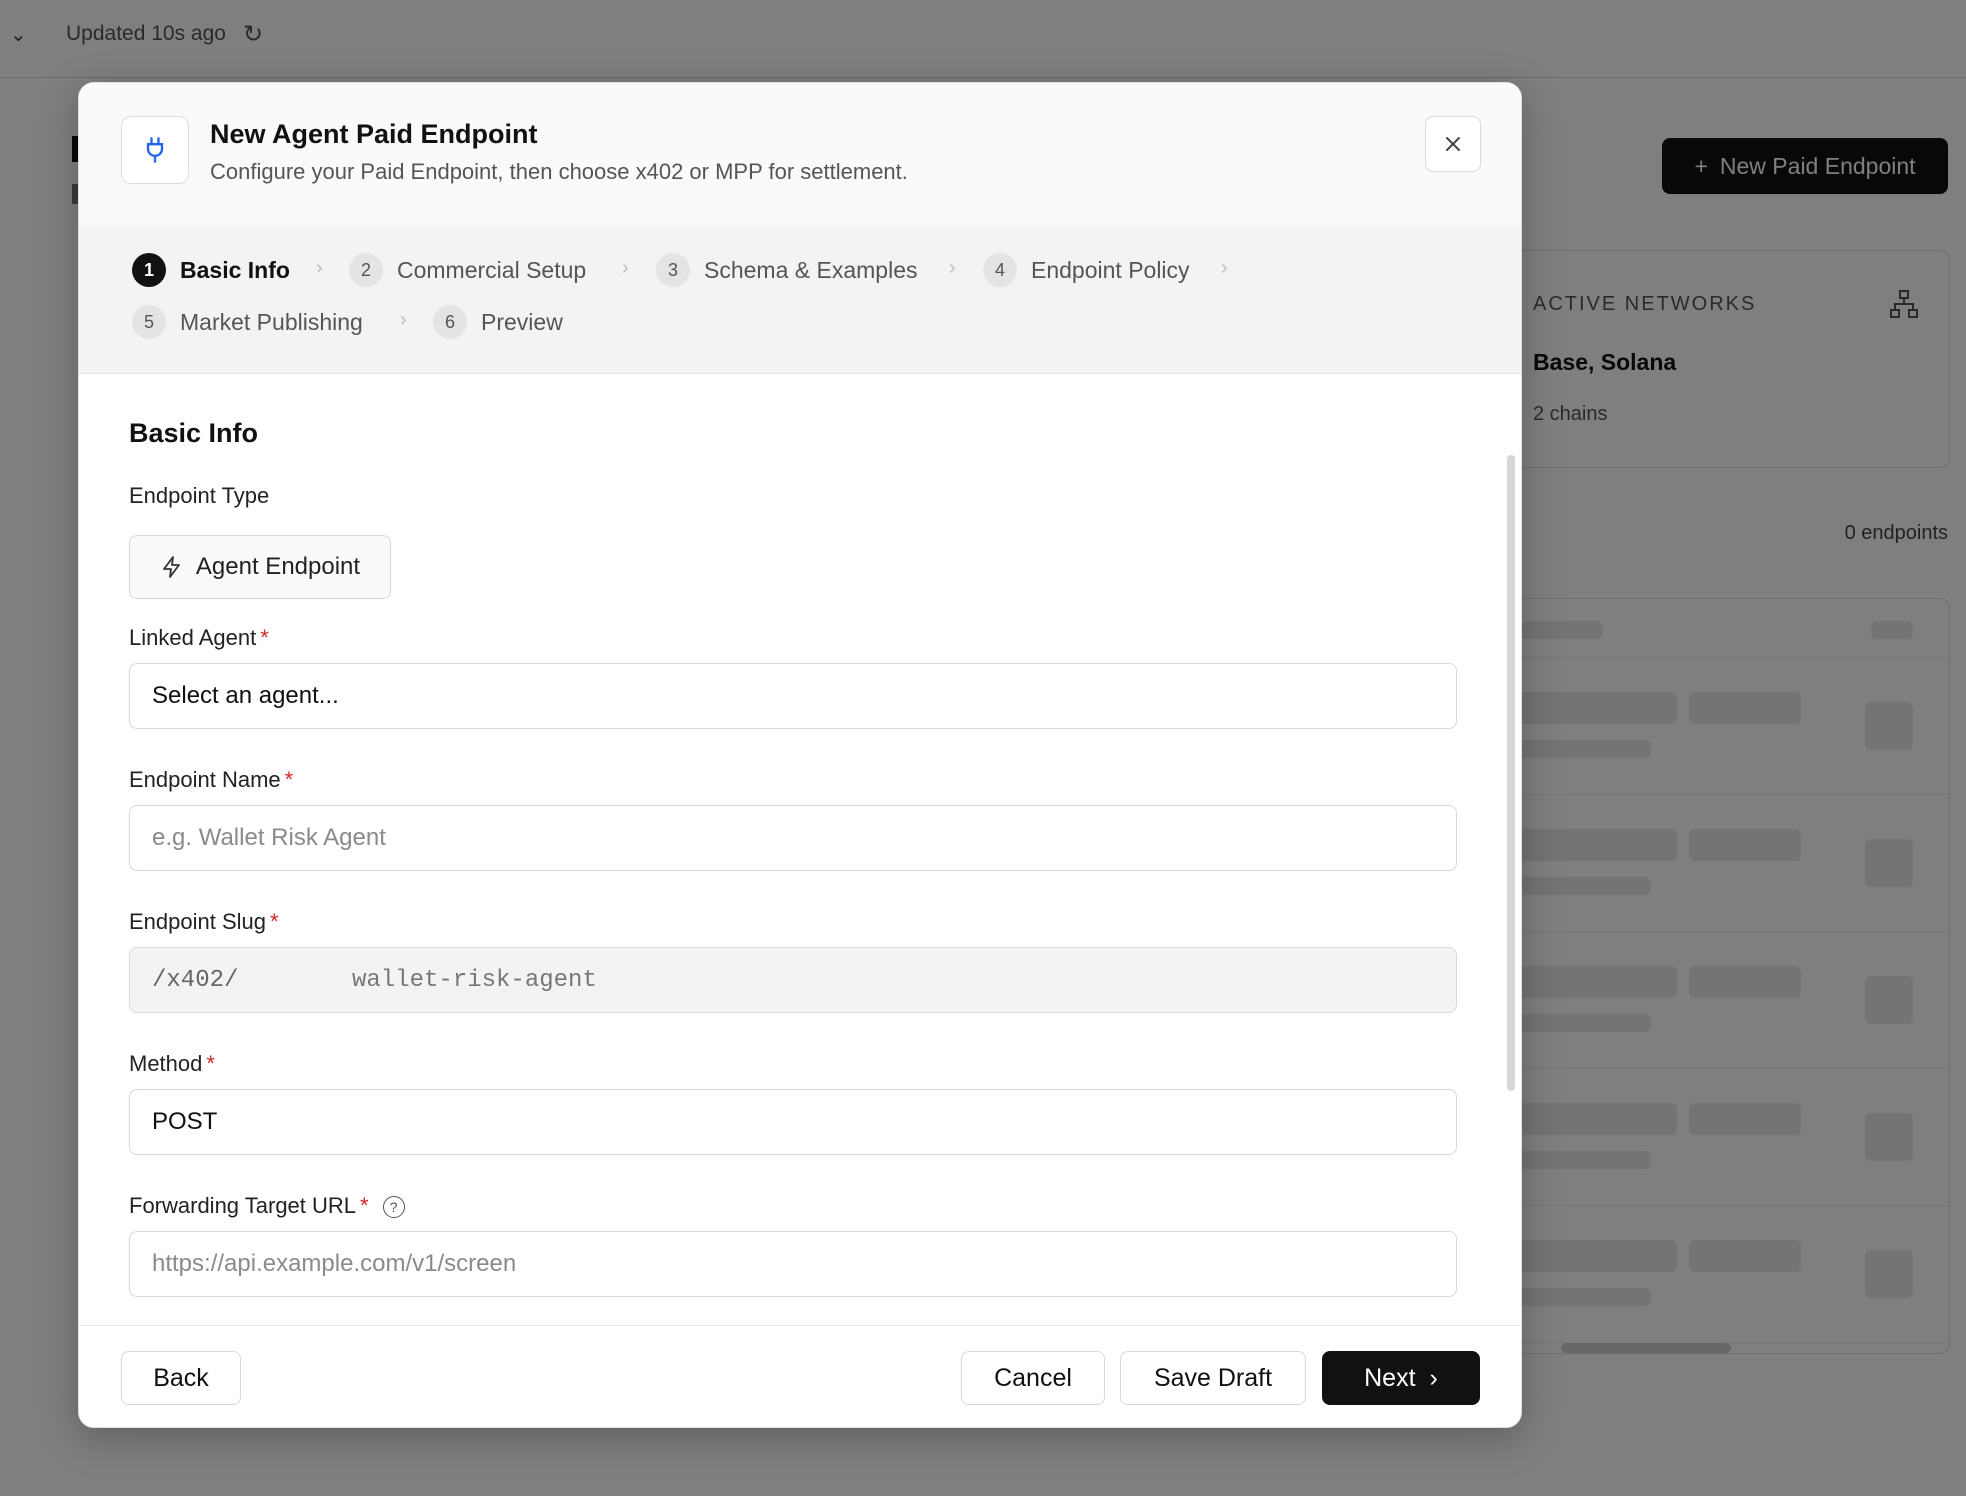 This screenshot has width=1966, height=1496. I want to click on slug-prefix: /x402/, so click(195, 980).